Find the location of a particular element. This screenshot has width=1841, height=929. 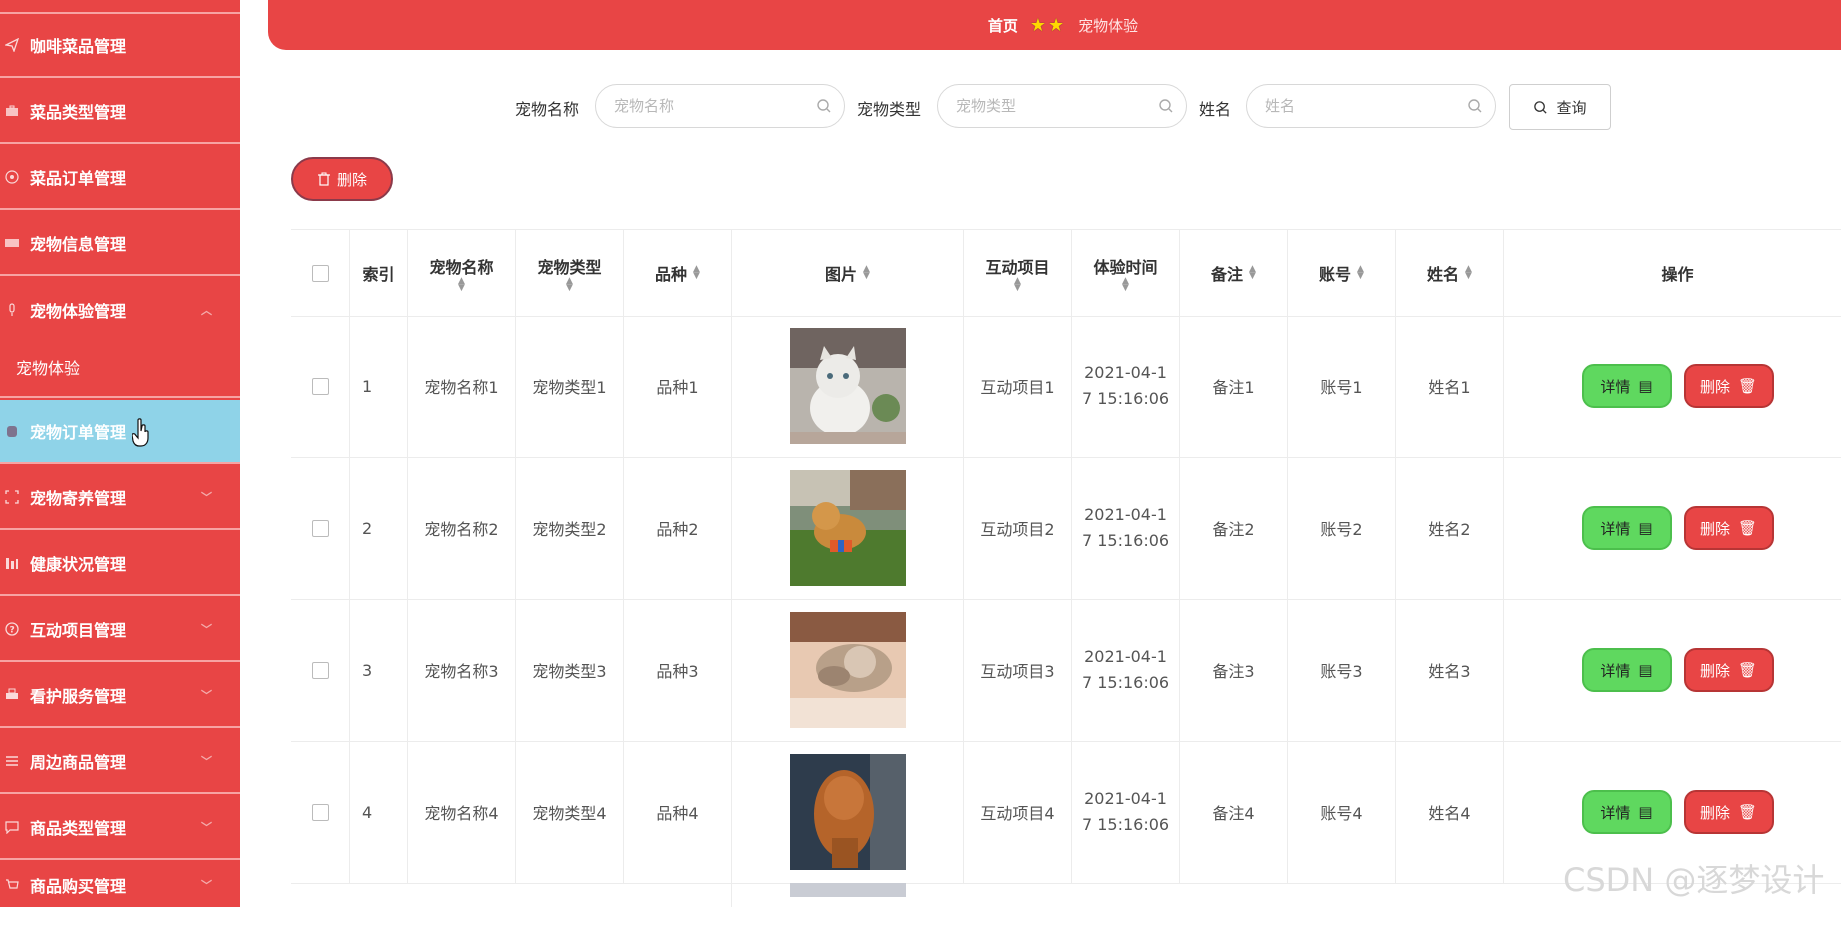

col-interaction-project: 互动项目 ▲ ▼ is located at coordinates (1017, 273).